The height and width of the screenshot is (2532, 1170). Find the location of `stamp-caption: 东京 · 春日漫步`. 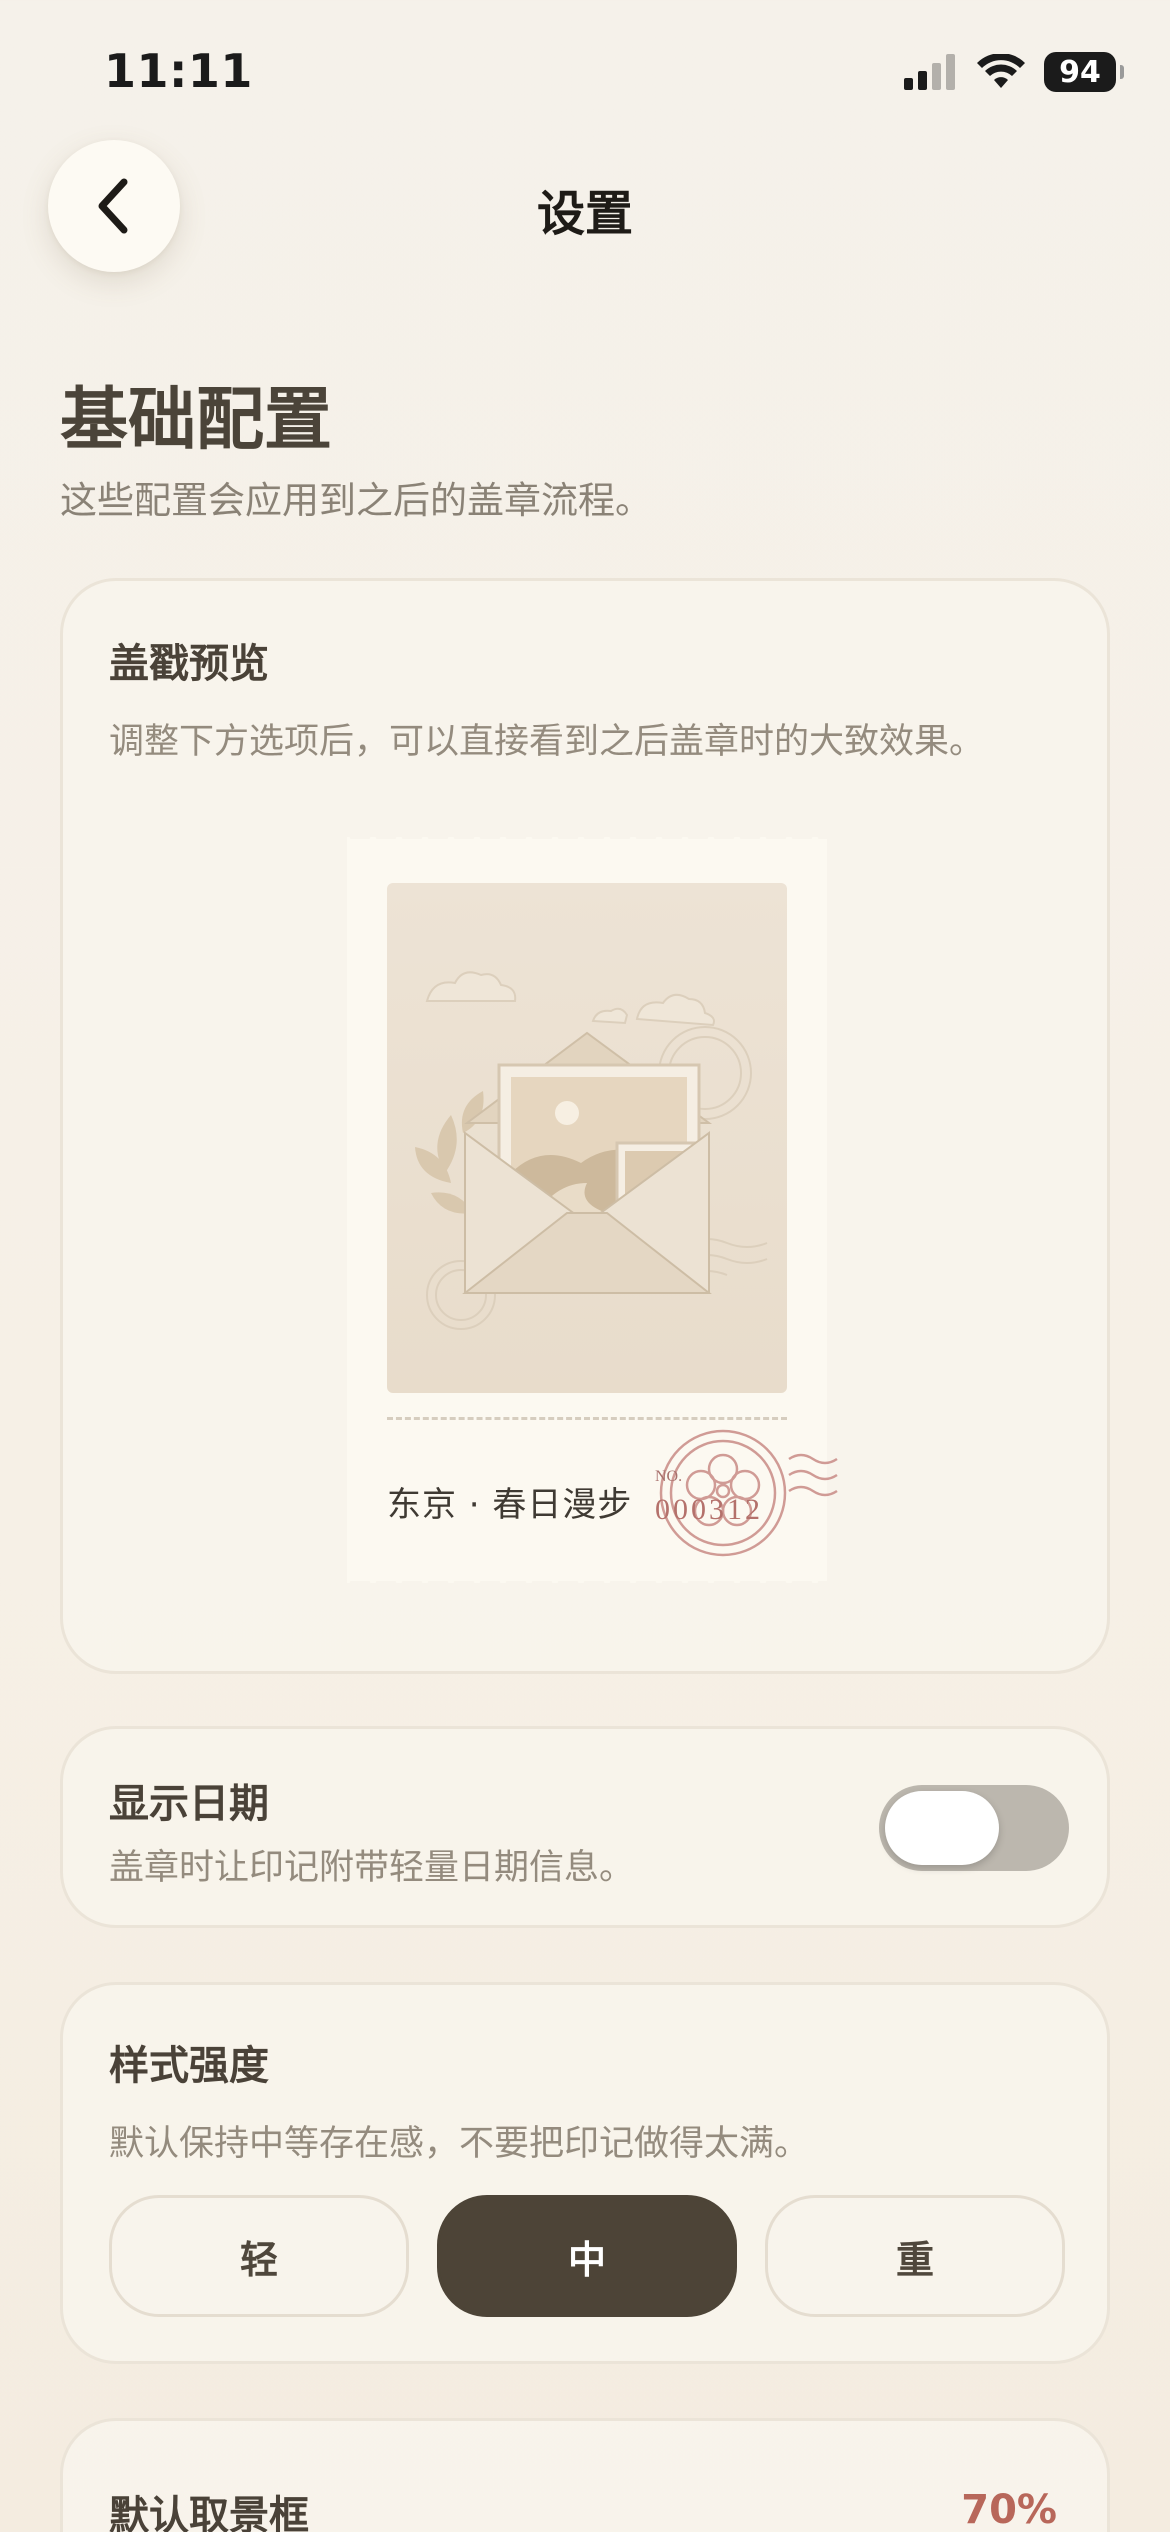

stamp-caption: 东京 · 春日漫步 is located at coordinates (510, 1505).